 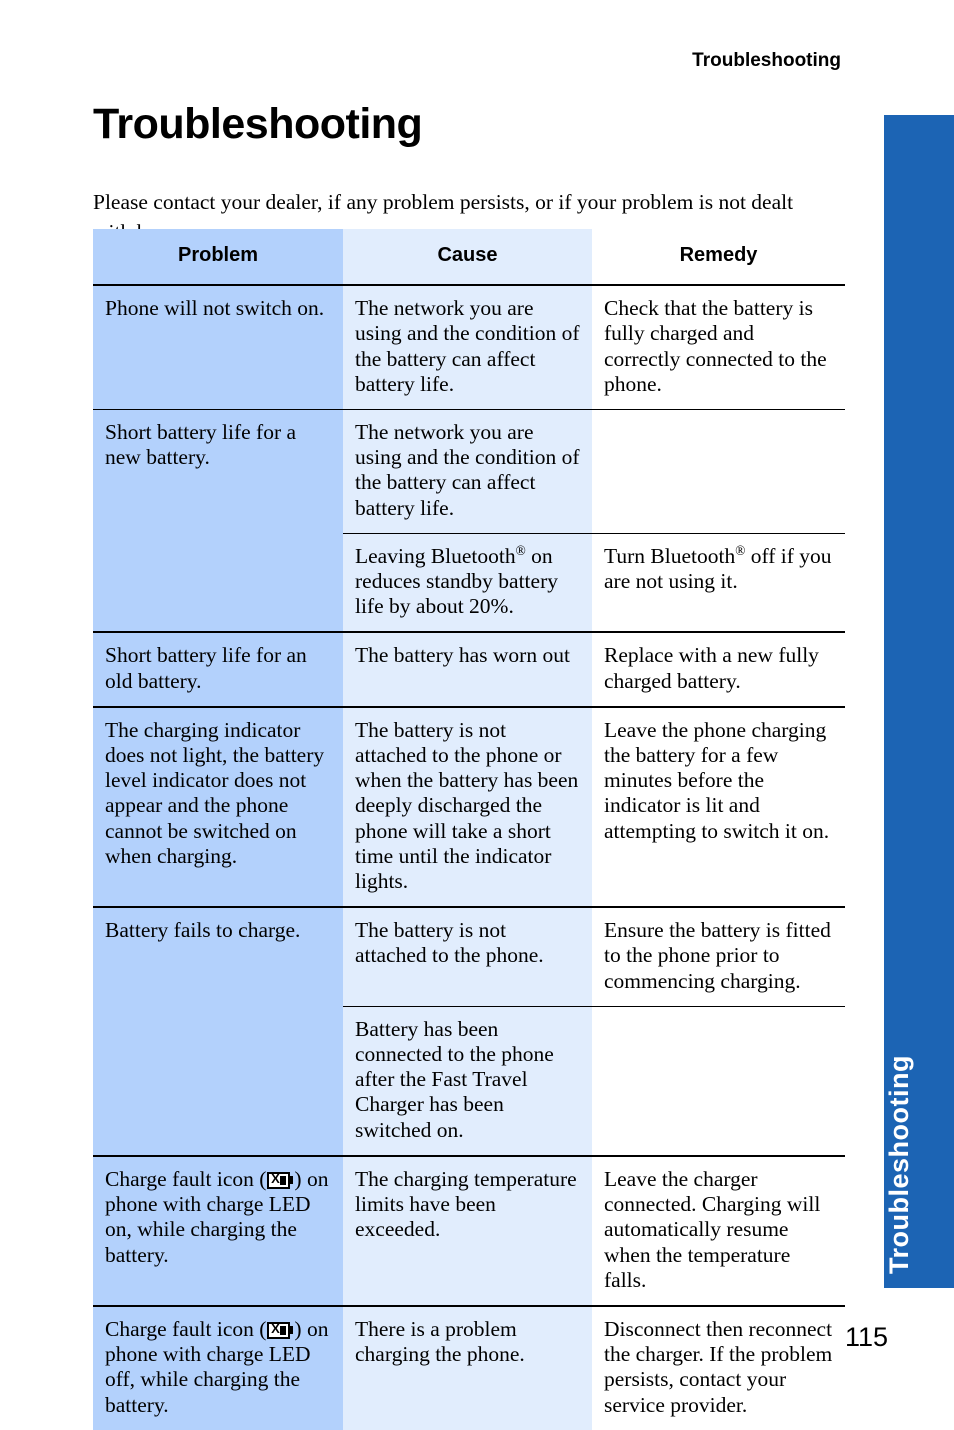 I want to click on cell-problem: Battery fails to charge., so click(x=218, y=956).